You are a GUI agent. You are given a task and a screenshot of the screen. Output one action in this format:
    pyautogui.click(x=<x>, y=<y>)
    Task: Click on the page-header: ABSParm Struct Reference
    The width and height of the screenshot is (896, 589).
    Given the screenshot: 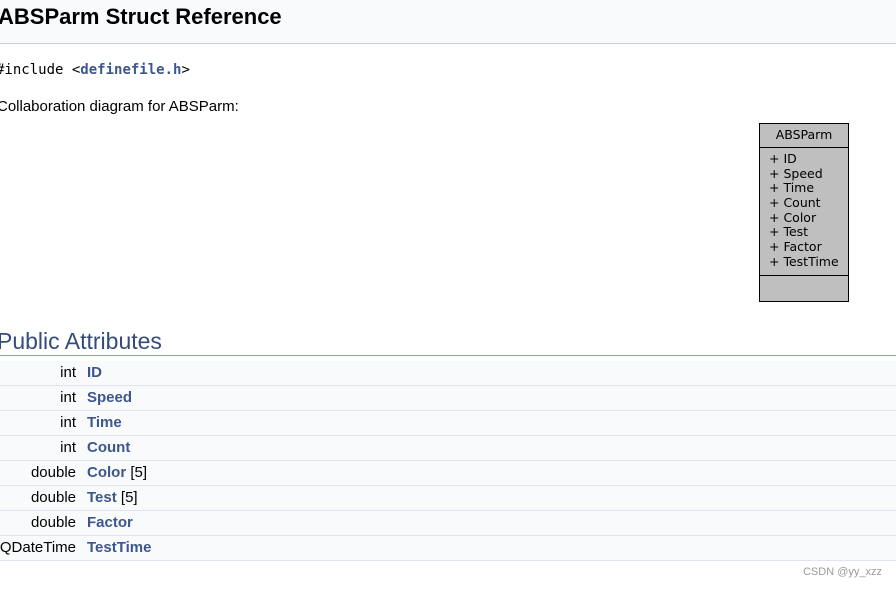 What is the action you would take?
    pyautogui.click(x=448, y=22)
    